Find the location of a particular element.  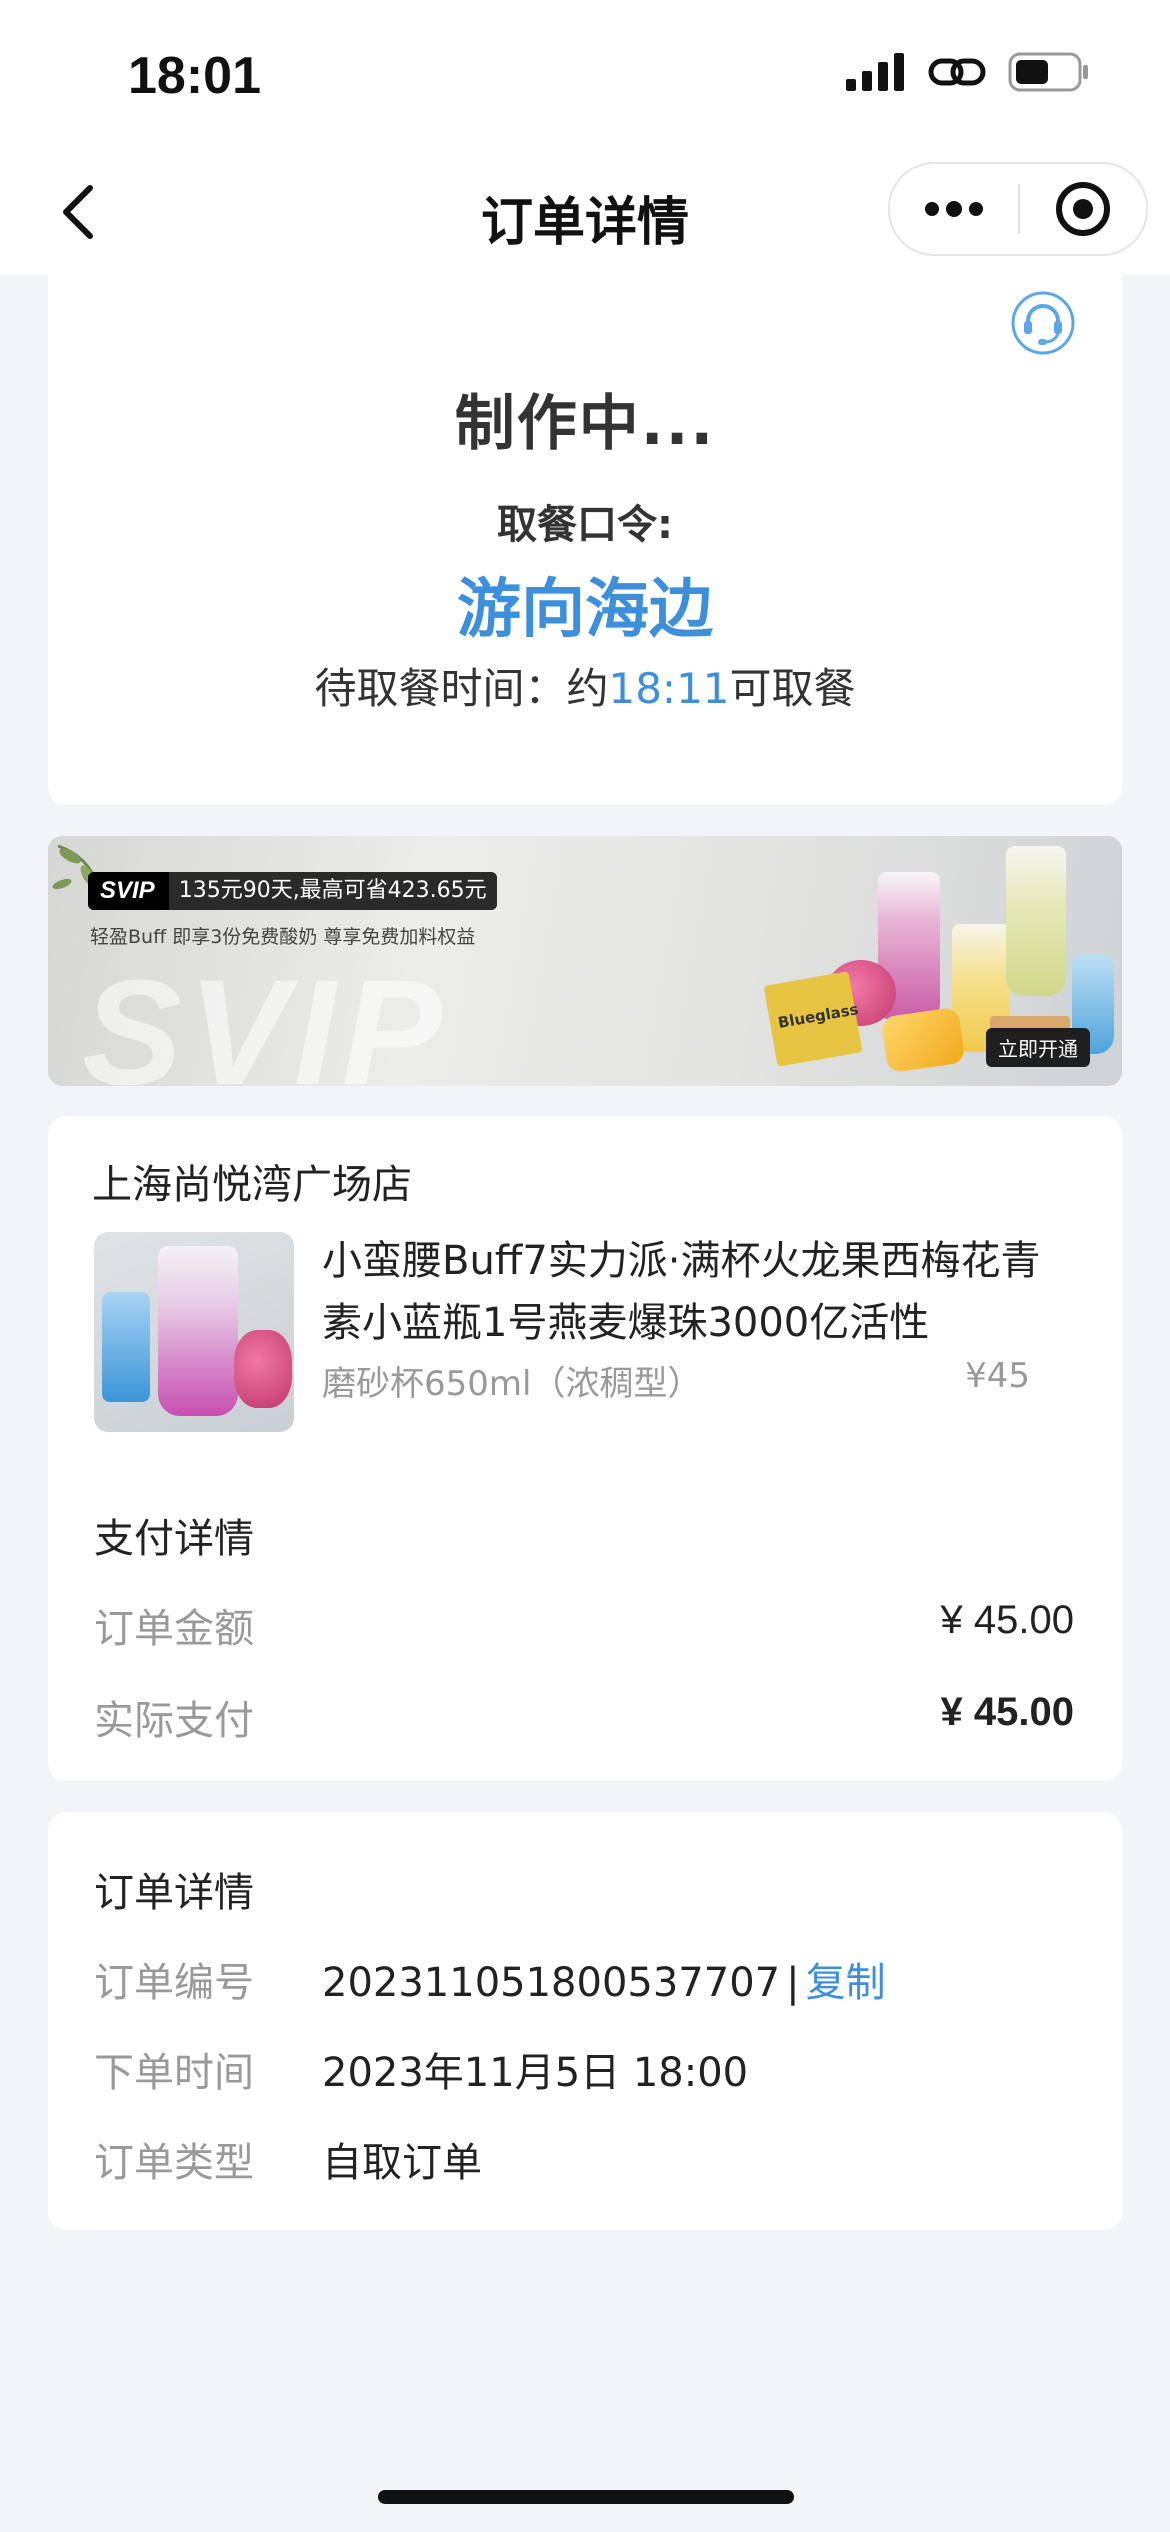

copy-order-number-button: 复制 is located at coordinates (846, 1983).